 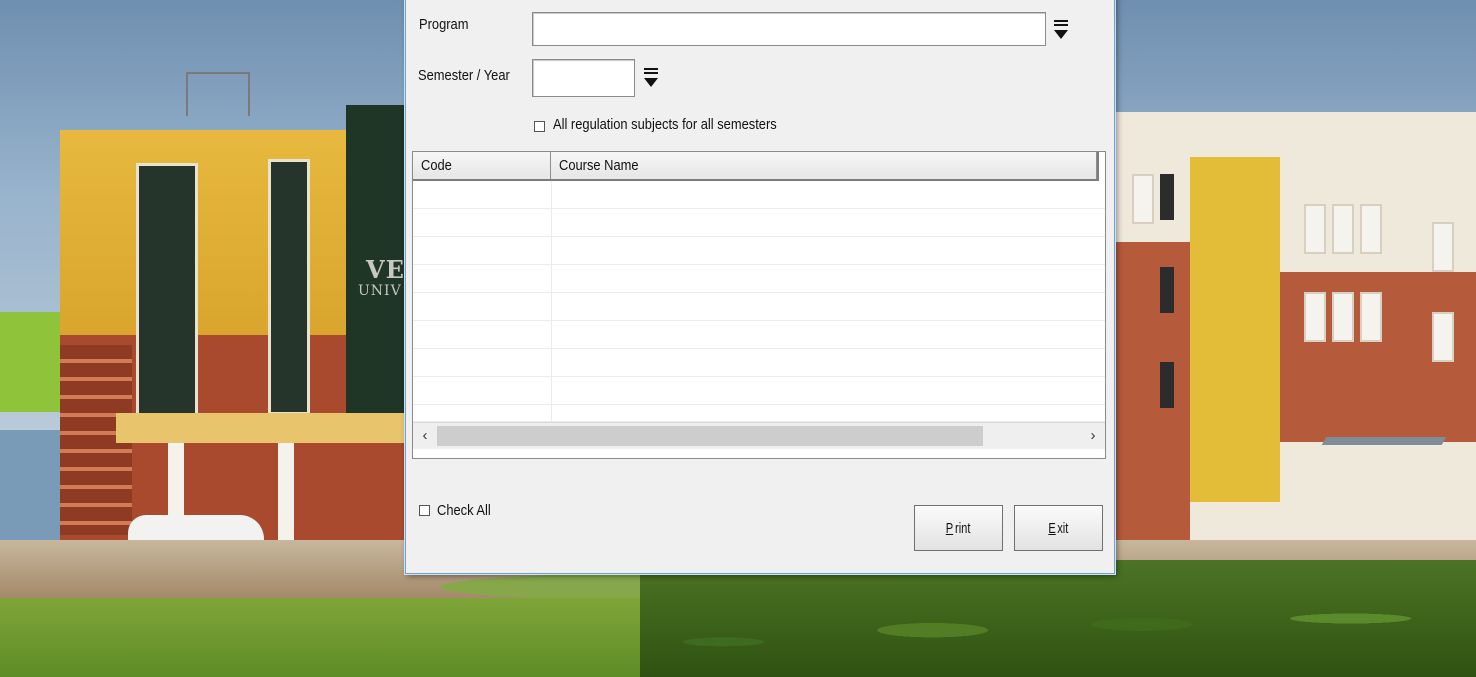 I want to click on column-header-course-name: Course Name, so click(x=824, y=165).